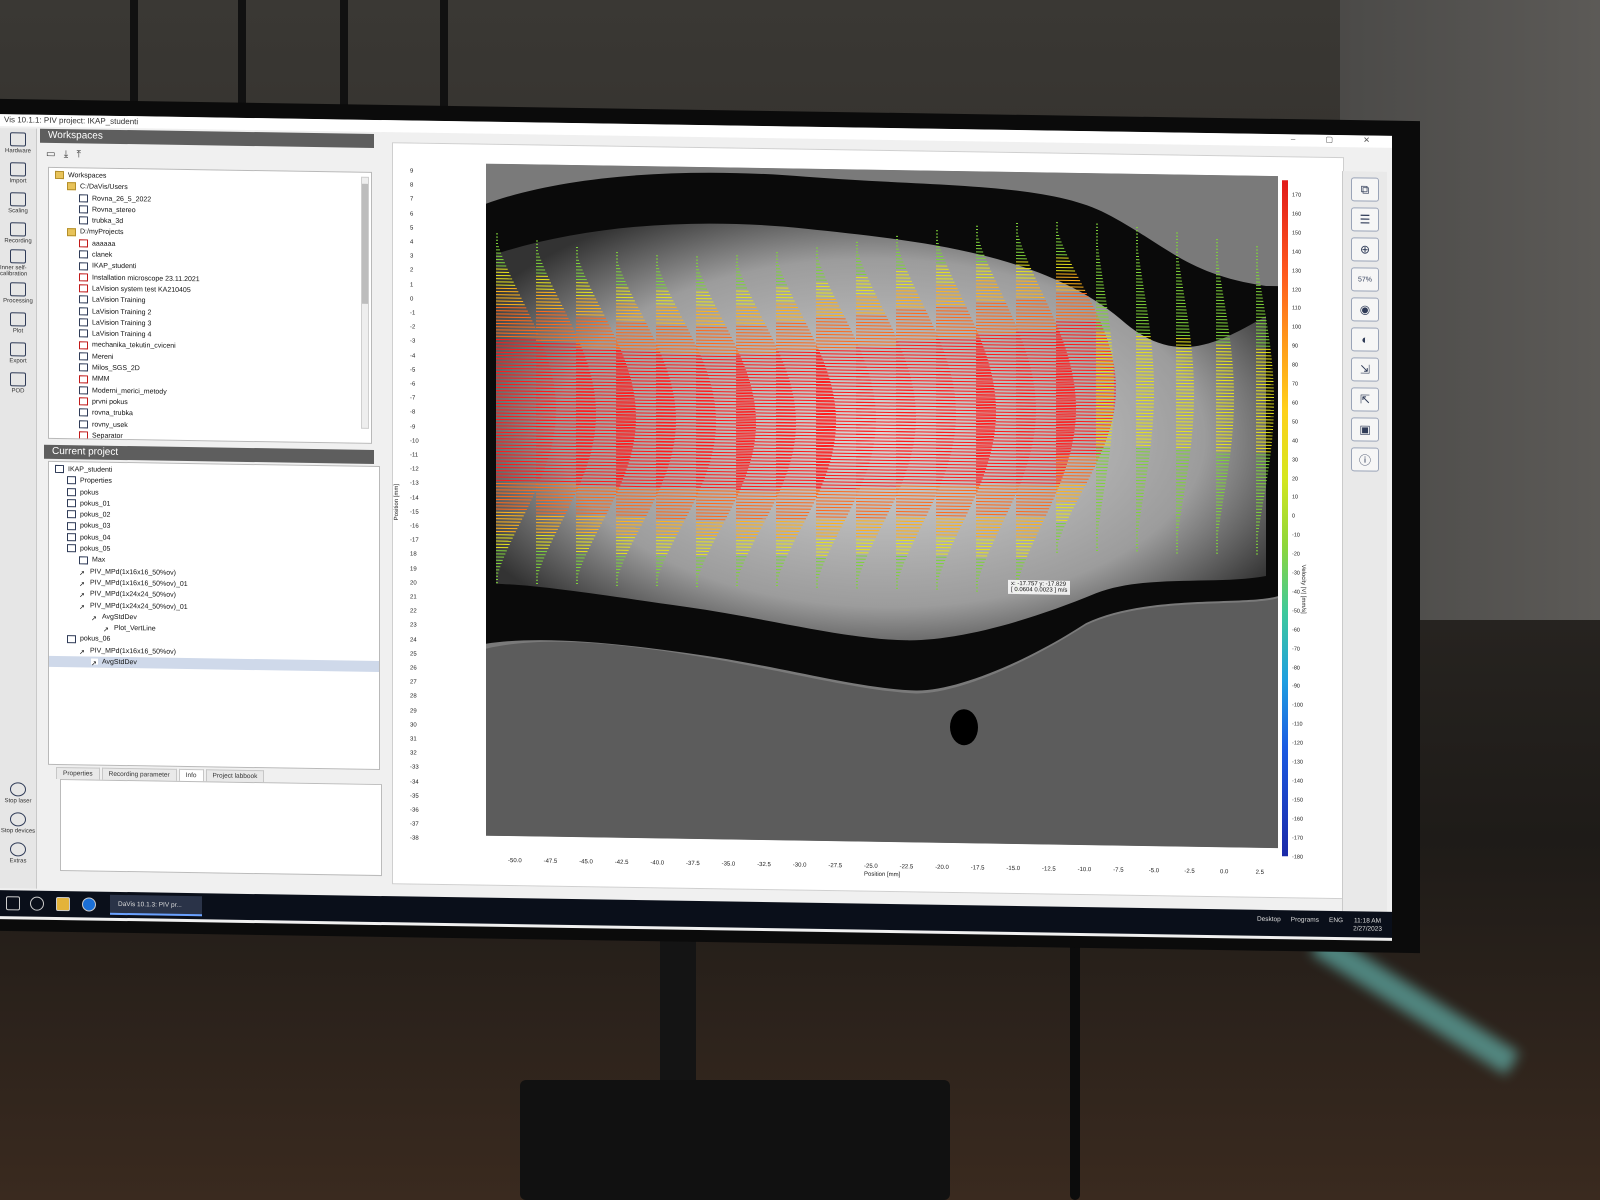 The height and width of the screenshot is (1200, 1600). What do you see at coordinates (95, 549) in the screenshot?
I see `tree-item-label: pokus_05` at bounding box center [95, 549].